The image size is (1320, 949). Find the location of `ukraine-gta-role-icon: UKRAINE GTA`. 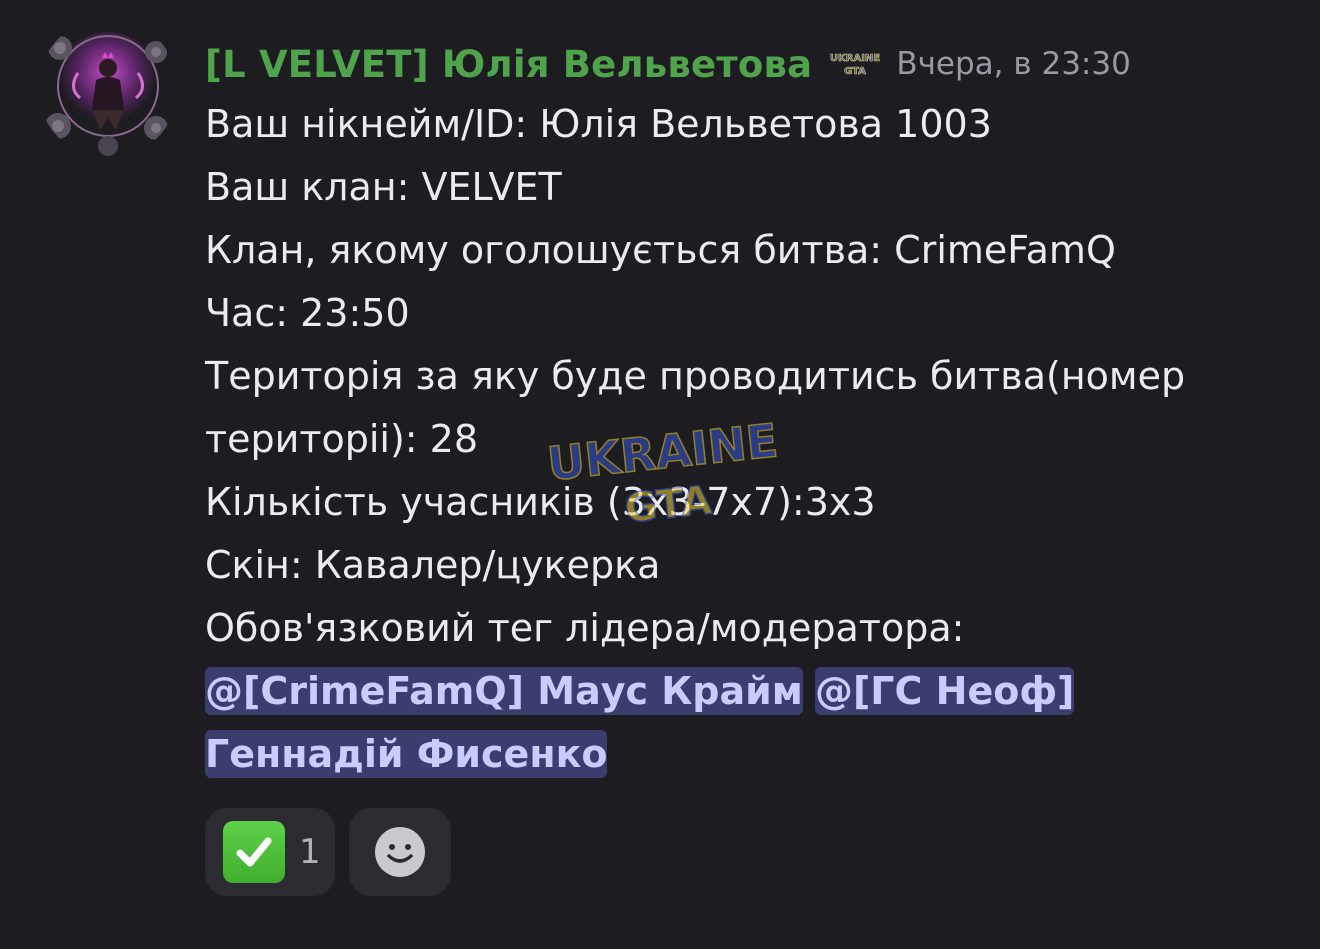

ukraine-gta-role-icon: UKRAINE GTA is located at coordinates (855, 64).